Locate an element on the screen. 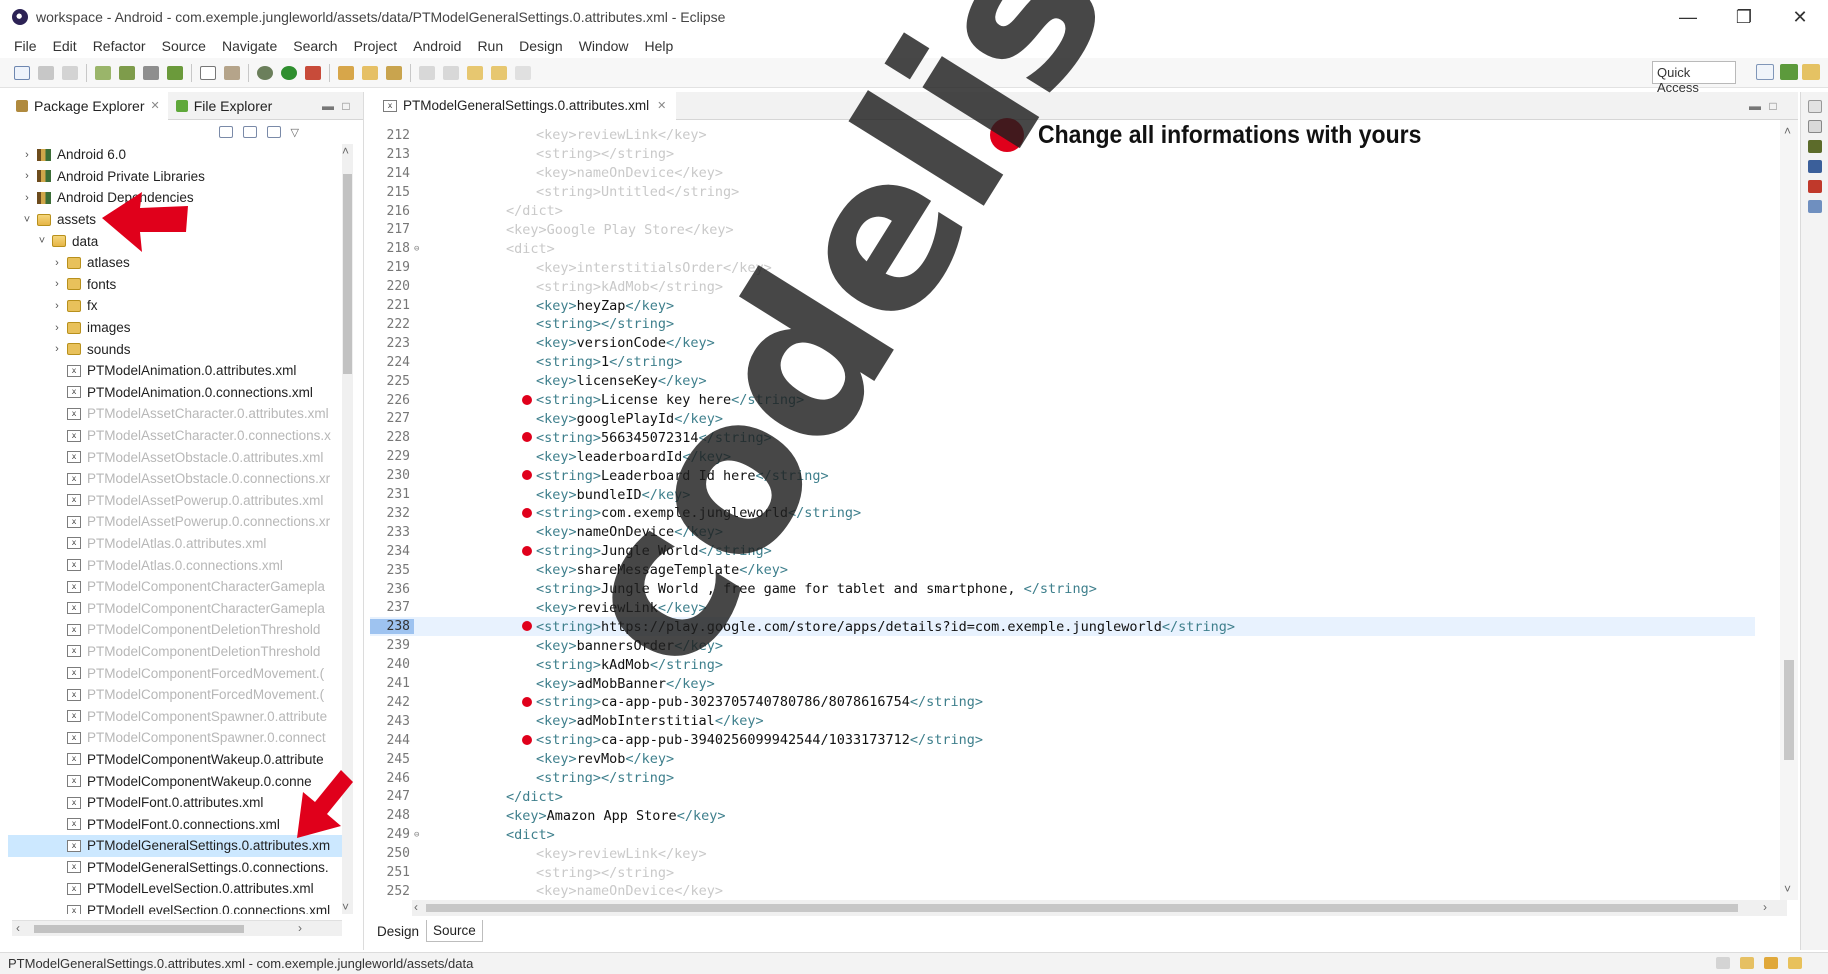 The height and width of the screenshot is (974, 1828). tree-item: x PTModelLevelSection.0.connections.xml is located at coordinates (180, 907).